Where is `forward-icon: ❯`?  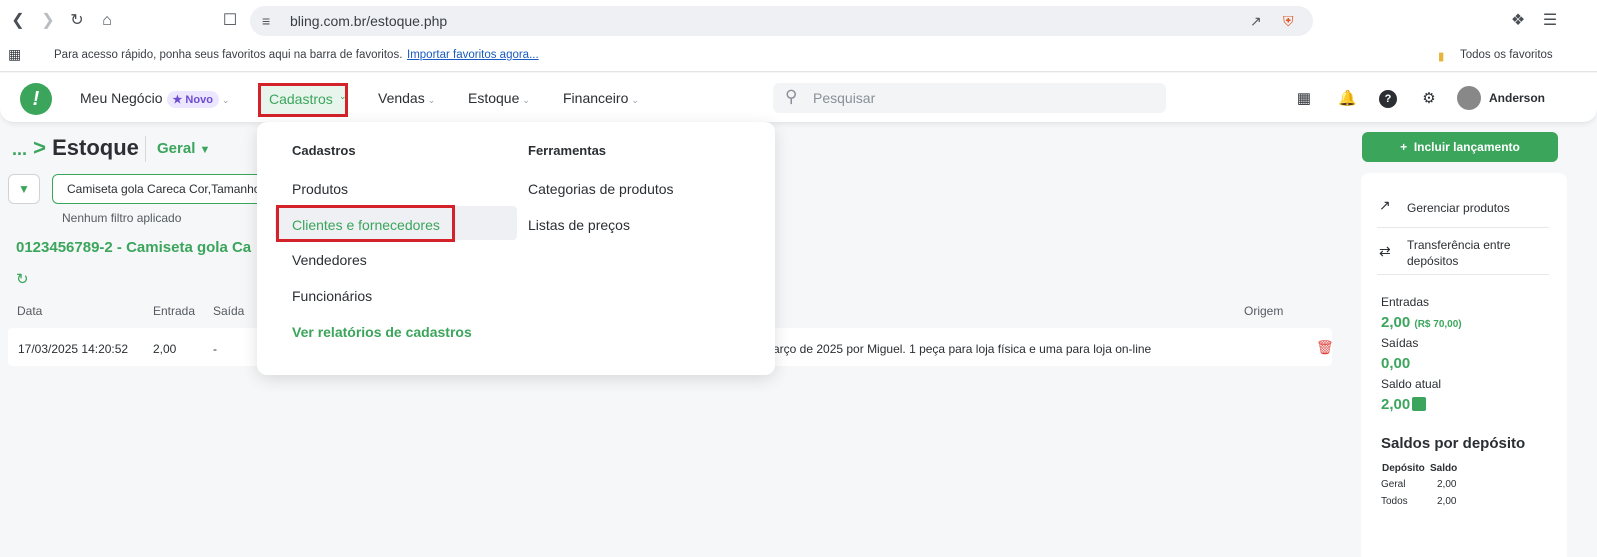 forward-icon: ❯ is located at coordinates (48, 21).